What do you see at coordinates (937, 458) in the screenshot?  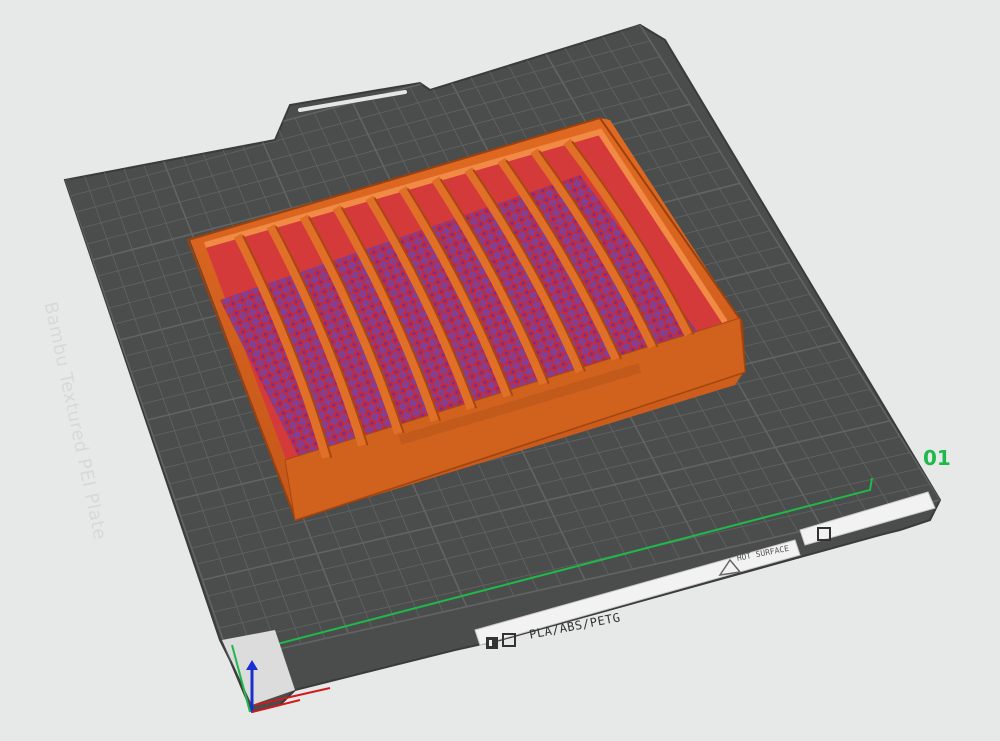 I see `plate-number: 01` at bounding box center [937, 458].